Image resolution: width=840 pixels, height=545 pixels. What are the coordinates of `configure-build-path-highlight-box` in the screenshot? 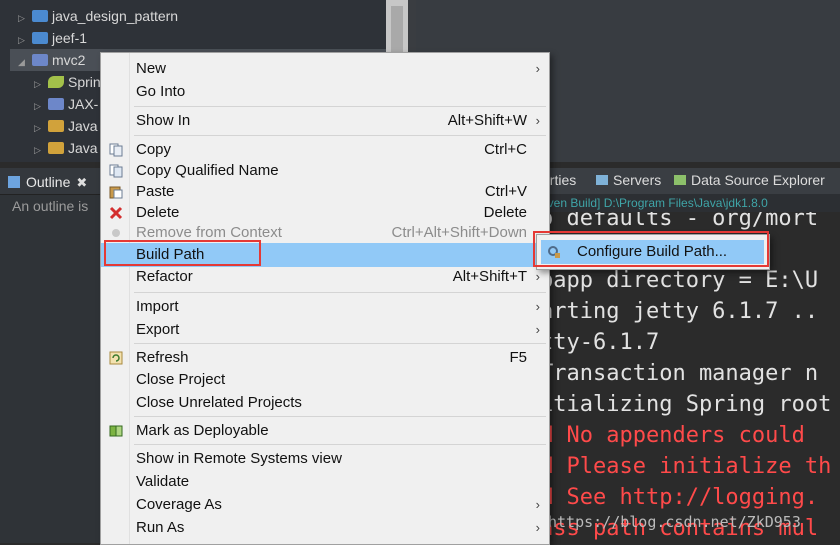 It's located at (651, 249).